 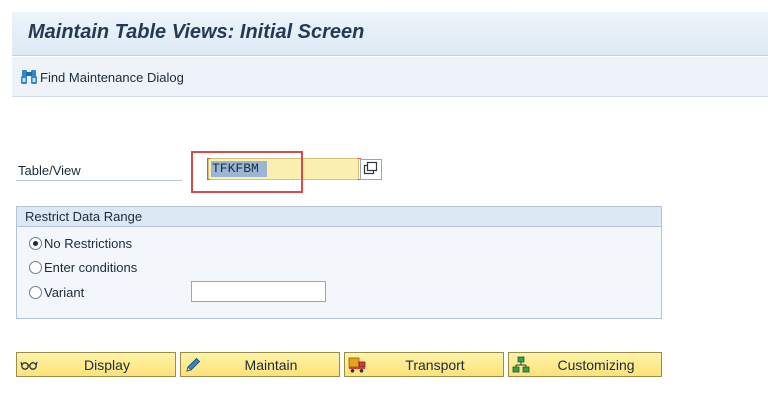 I want to click on display-button-label: Display, so click(x=107, y=365).